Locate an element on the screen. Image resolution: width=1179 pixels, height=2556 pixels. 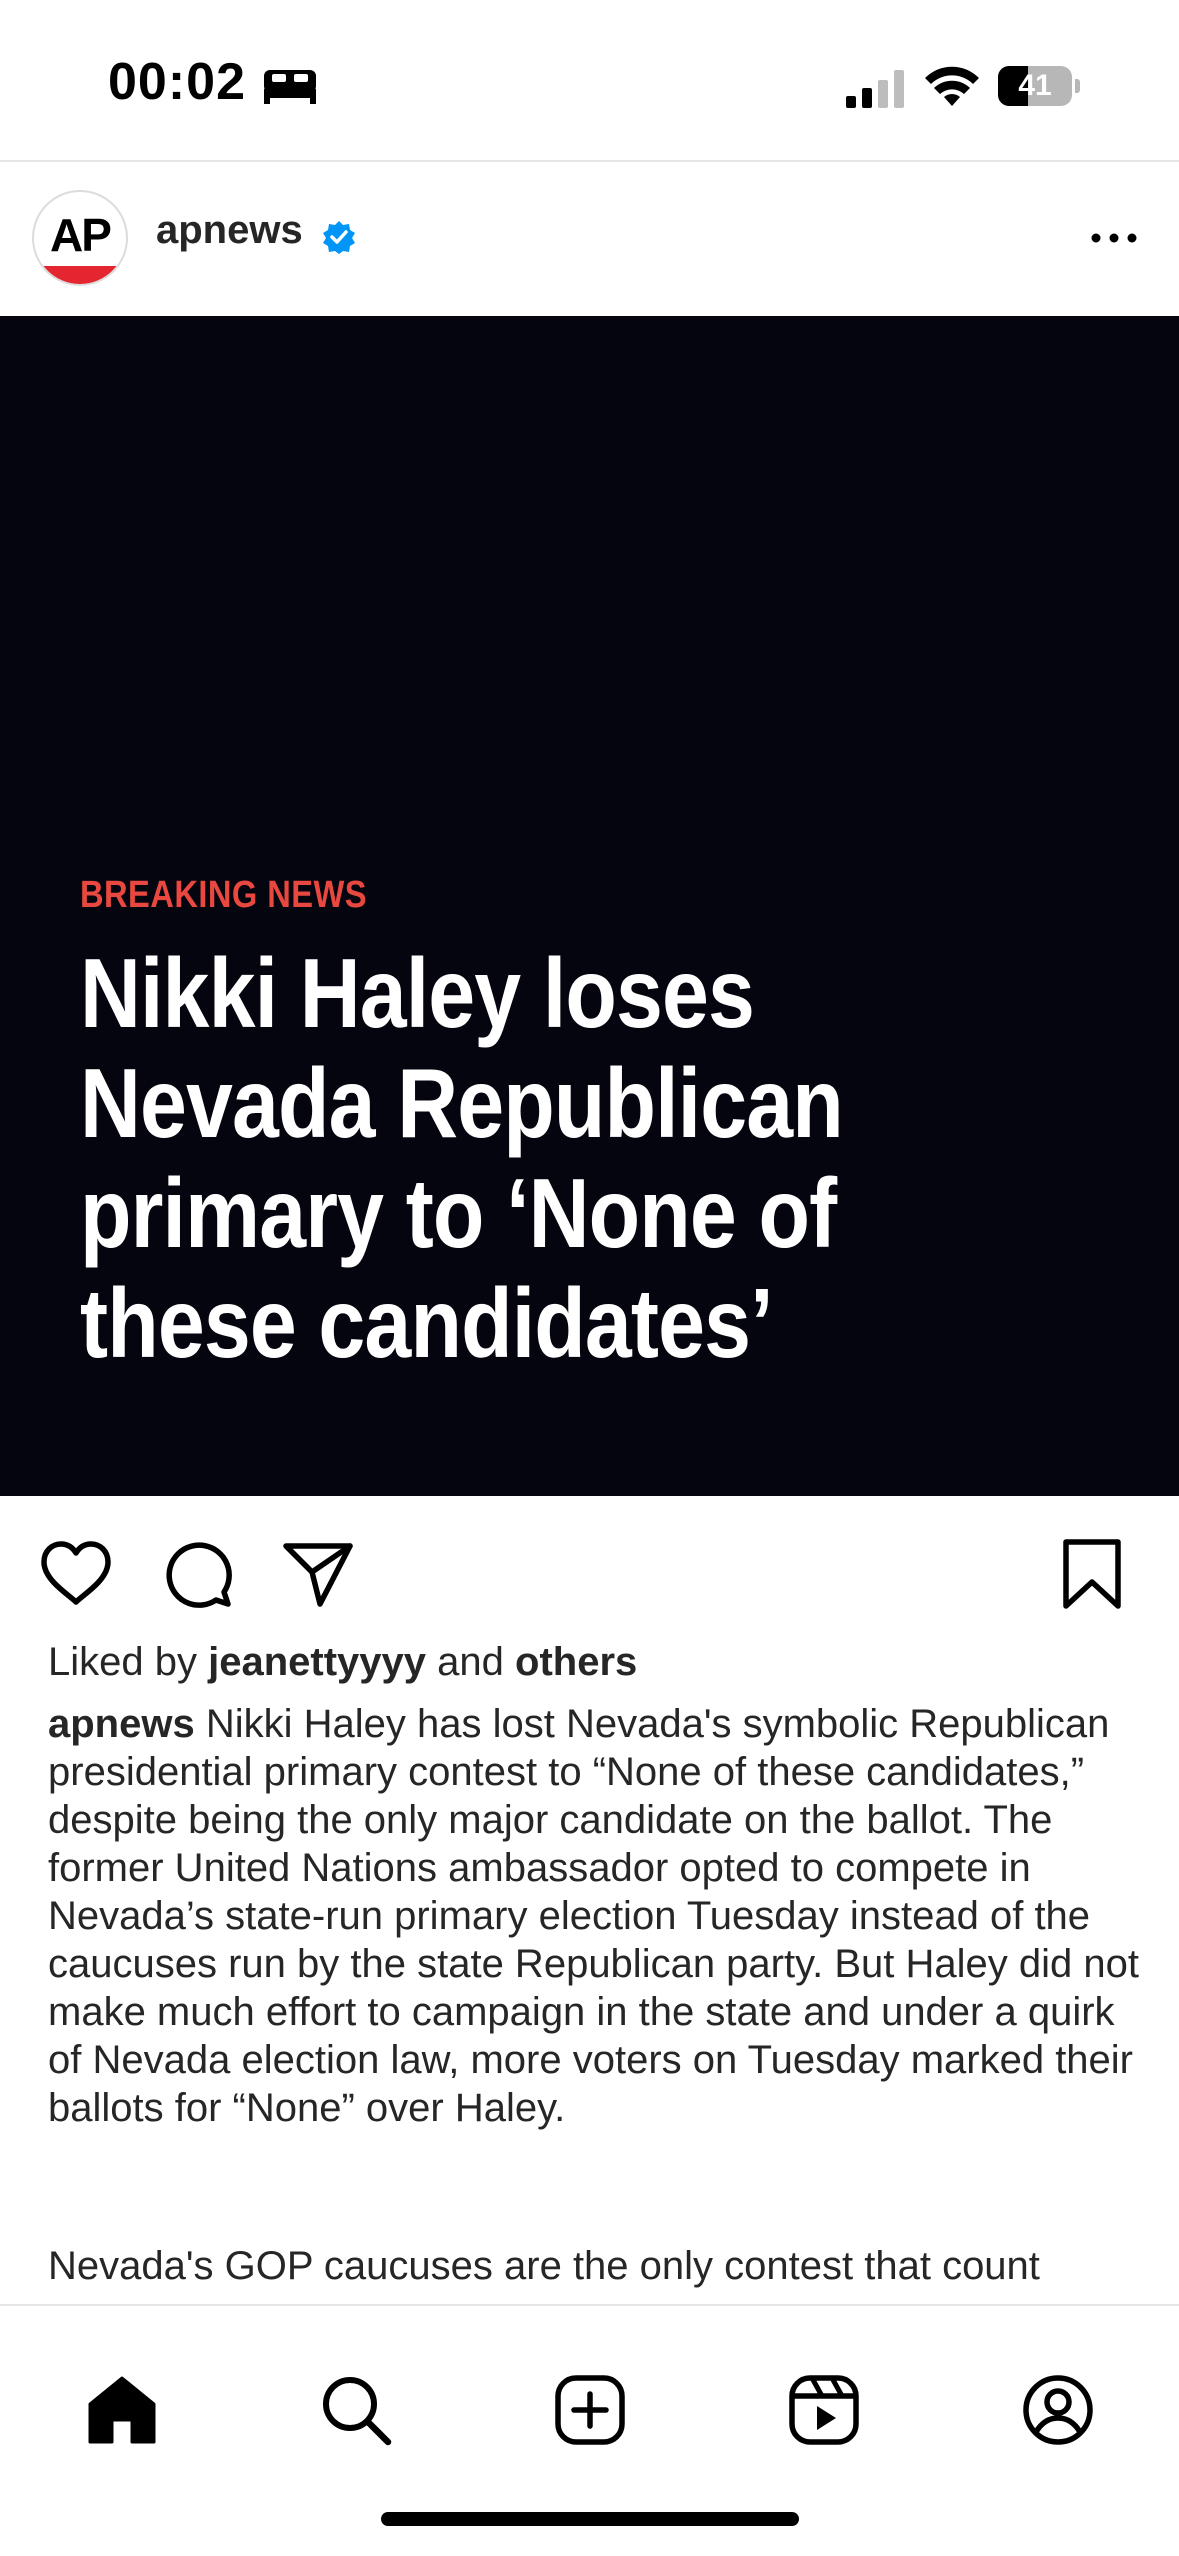
reels-icon is located at coordinates (824, 2410).